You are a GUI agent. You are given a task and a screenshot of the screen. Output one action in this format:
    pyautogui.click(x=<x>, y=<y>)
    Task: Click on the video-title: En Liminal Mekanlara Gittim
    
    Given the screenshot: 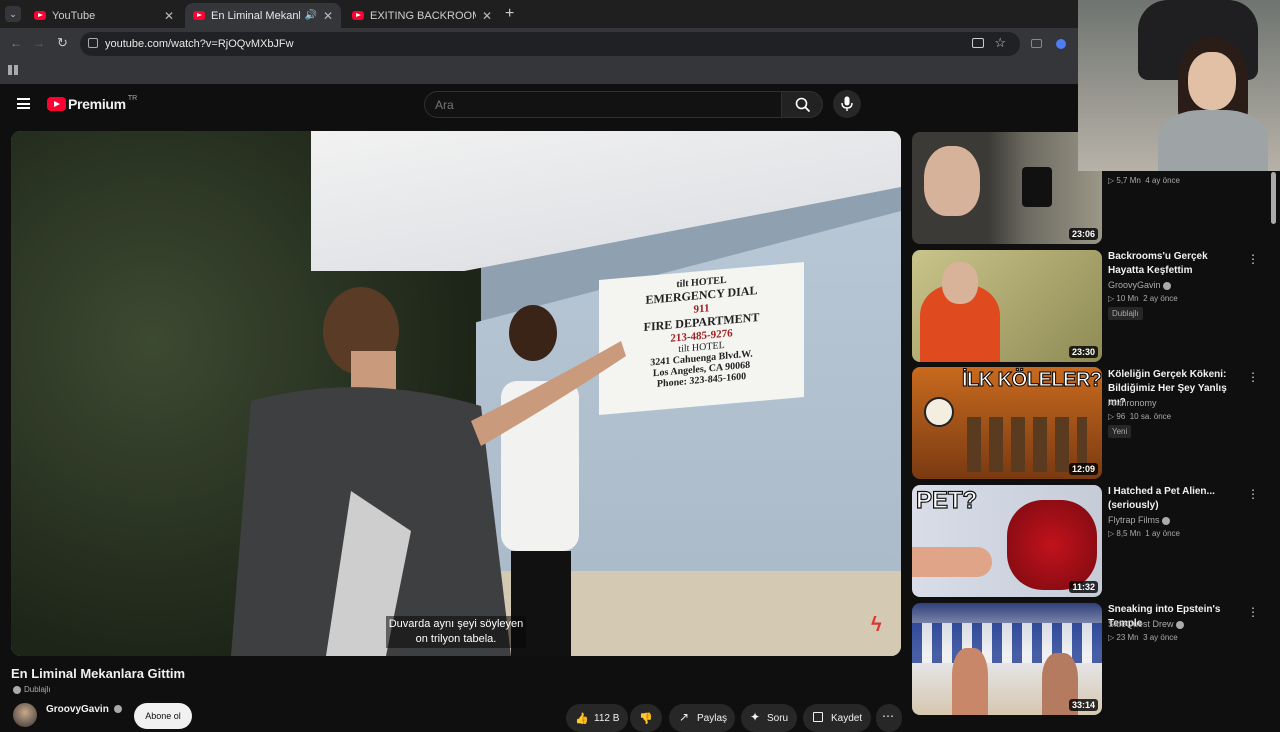 What is the action you would take?
    pyautogui.click(x=98, y=673)
    